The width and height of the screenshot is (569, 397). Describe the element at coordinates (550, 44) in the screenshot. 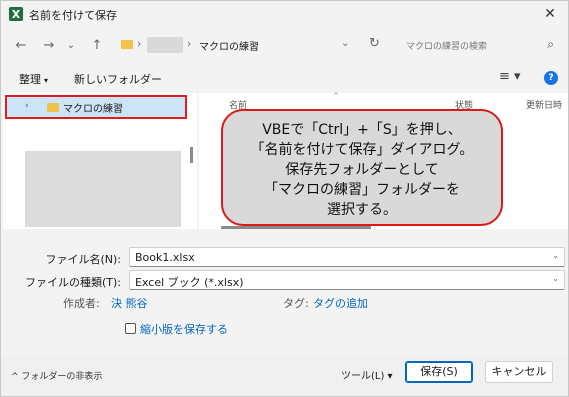

I see `search-icon: ⌕` at that location.